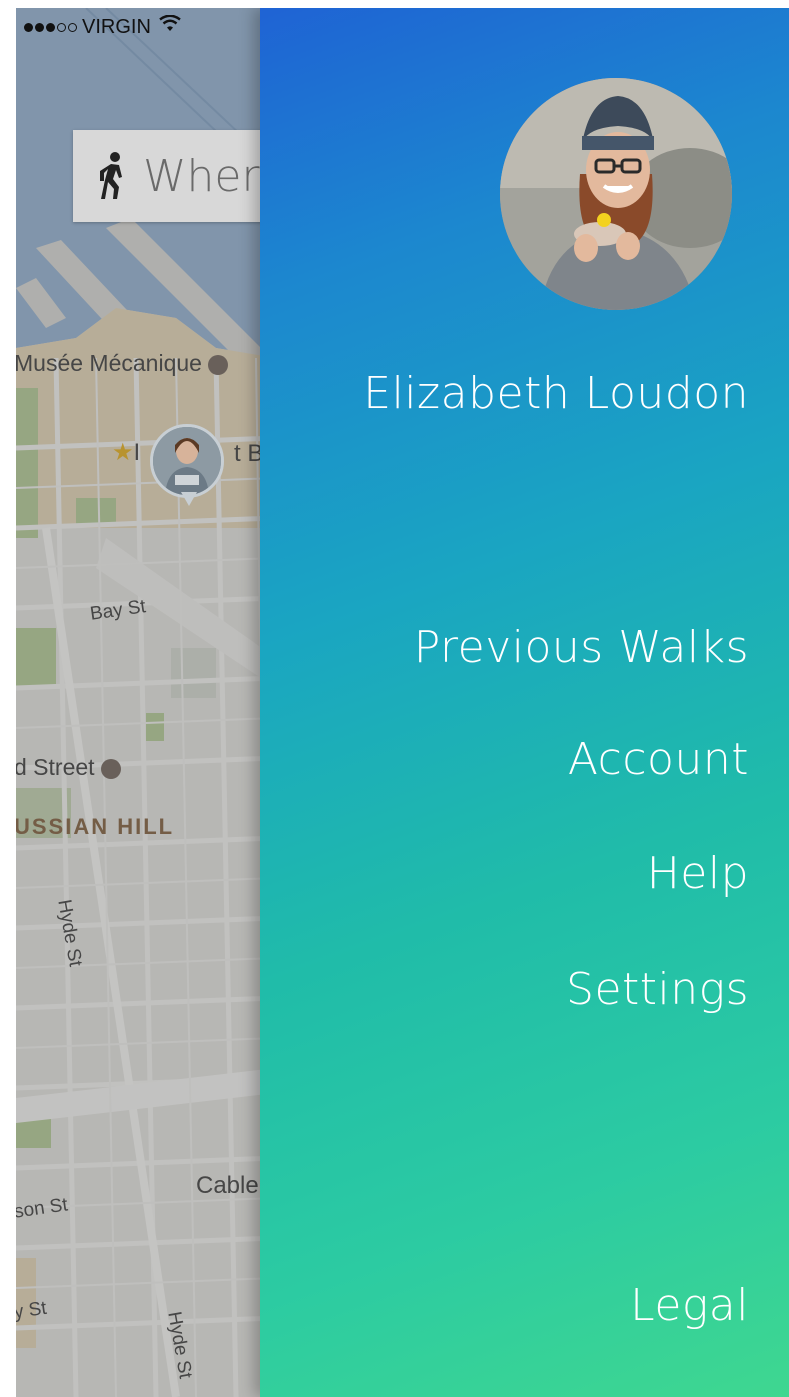 This screenshot has height=1397, width=789. Describe the element at coordinates (189, 499) in the screenshot. I see `pin-tip` at that location.